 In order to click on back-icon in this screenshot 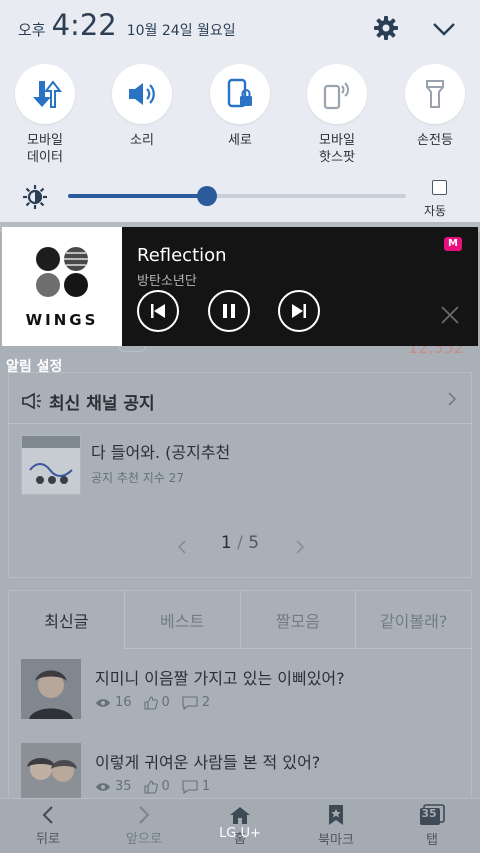, I will do `click(47, 815)`.